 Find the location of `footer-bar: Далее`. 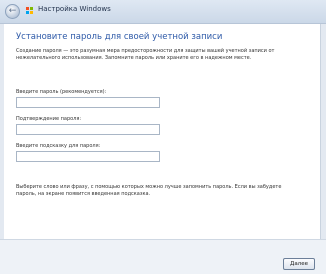

footer-bar: Далее is located at coordinates (163, 256).